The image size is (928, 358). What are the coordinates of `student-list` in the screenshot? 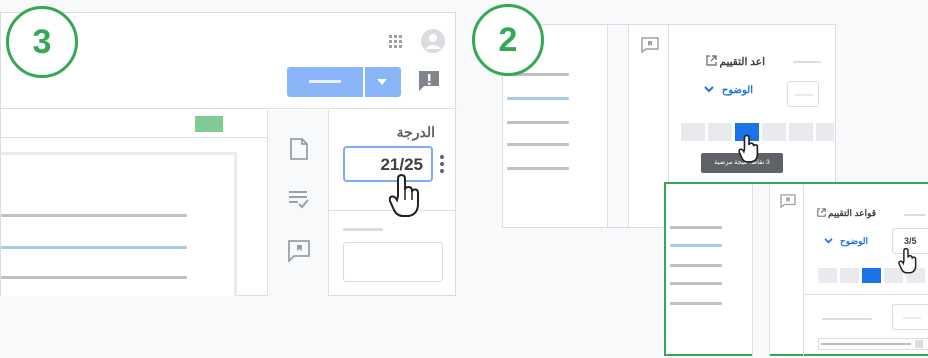 It's located at (709, 270).